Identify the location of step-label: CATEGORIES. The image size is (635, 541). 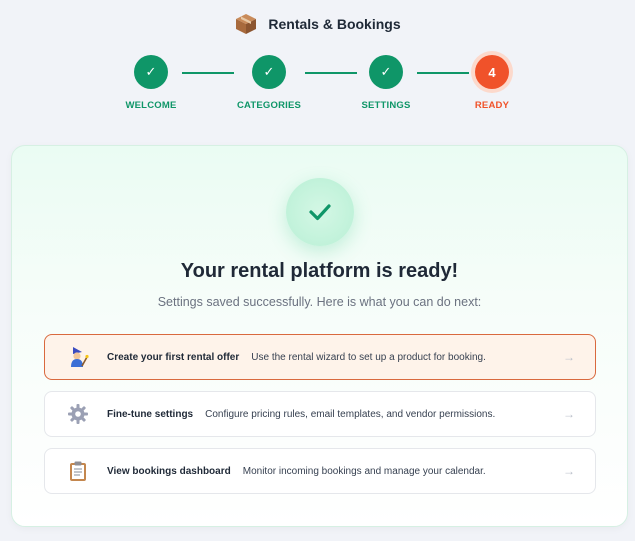
(269, 105).